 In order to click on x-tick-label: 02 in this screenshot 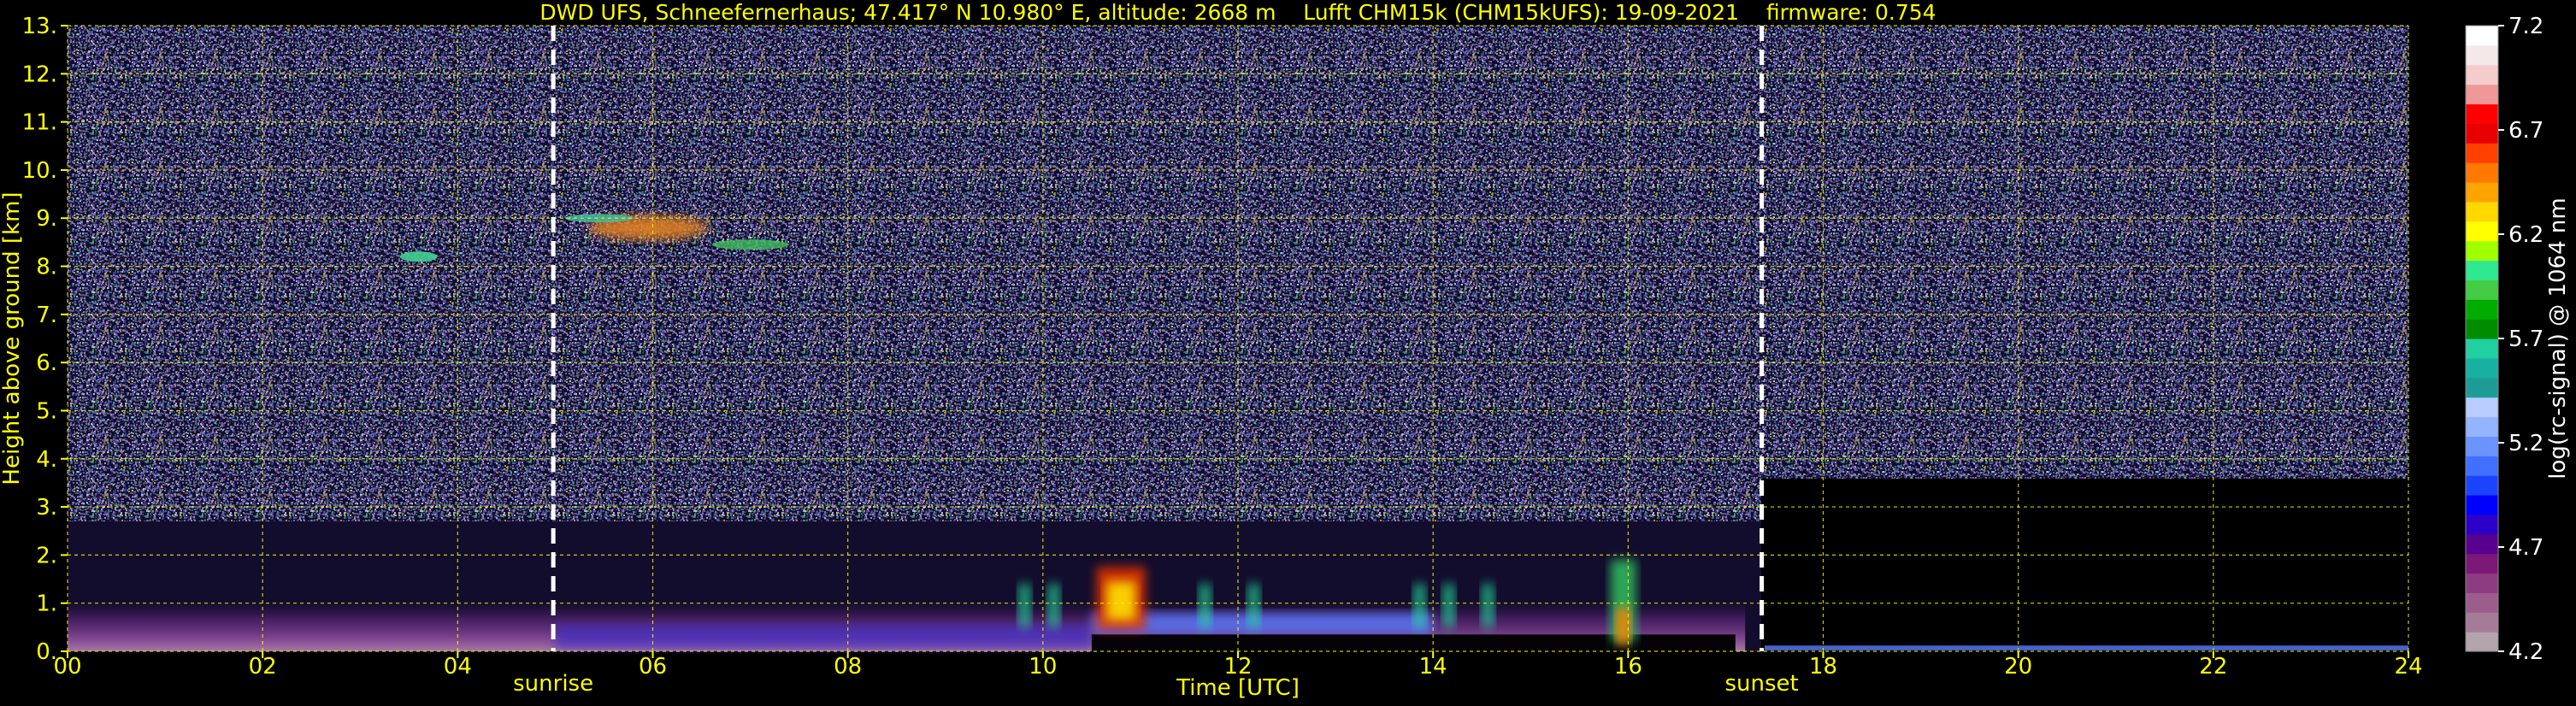, I will do `click(263, 667)`.